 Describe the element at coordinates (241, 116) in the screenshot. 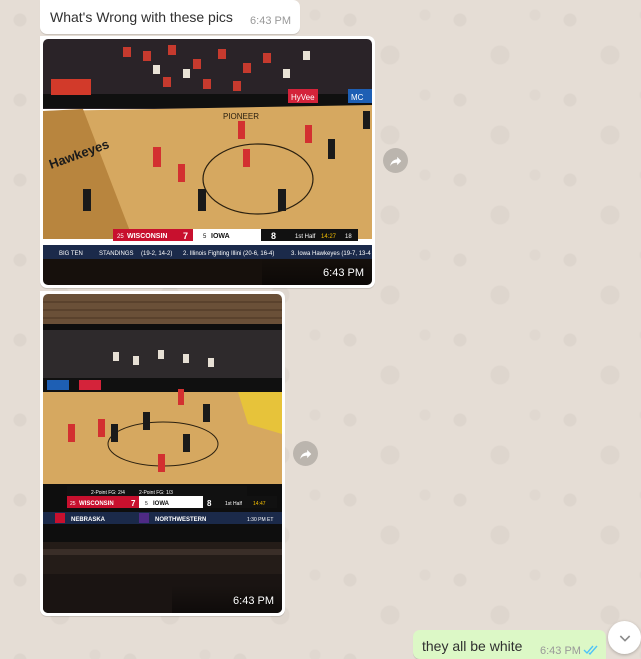

I see `pioneer-floor-text: PIONEER` at that location.